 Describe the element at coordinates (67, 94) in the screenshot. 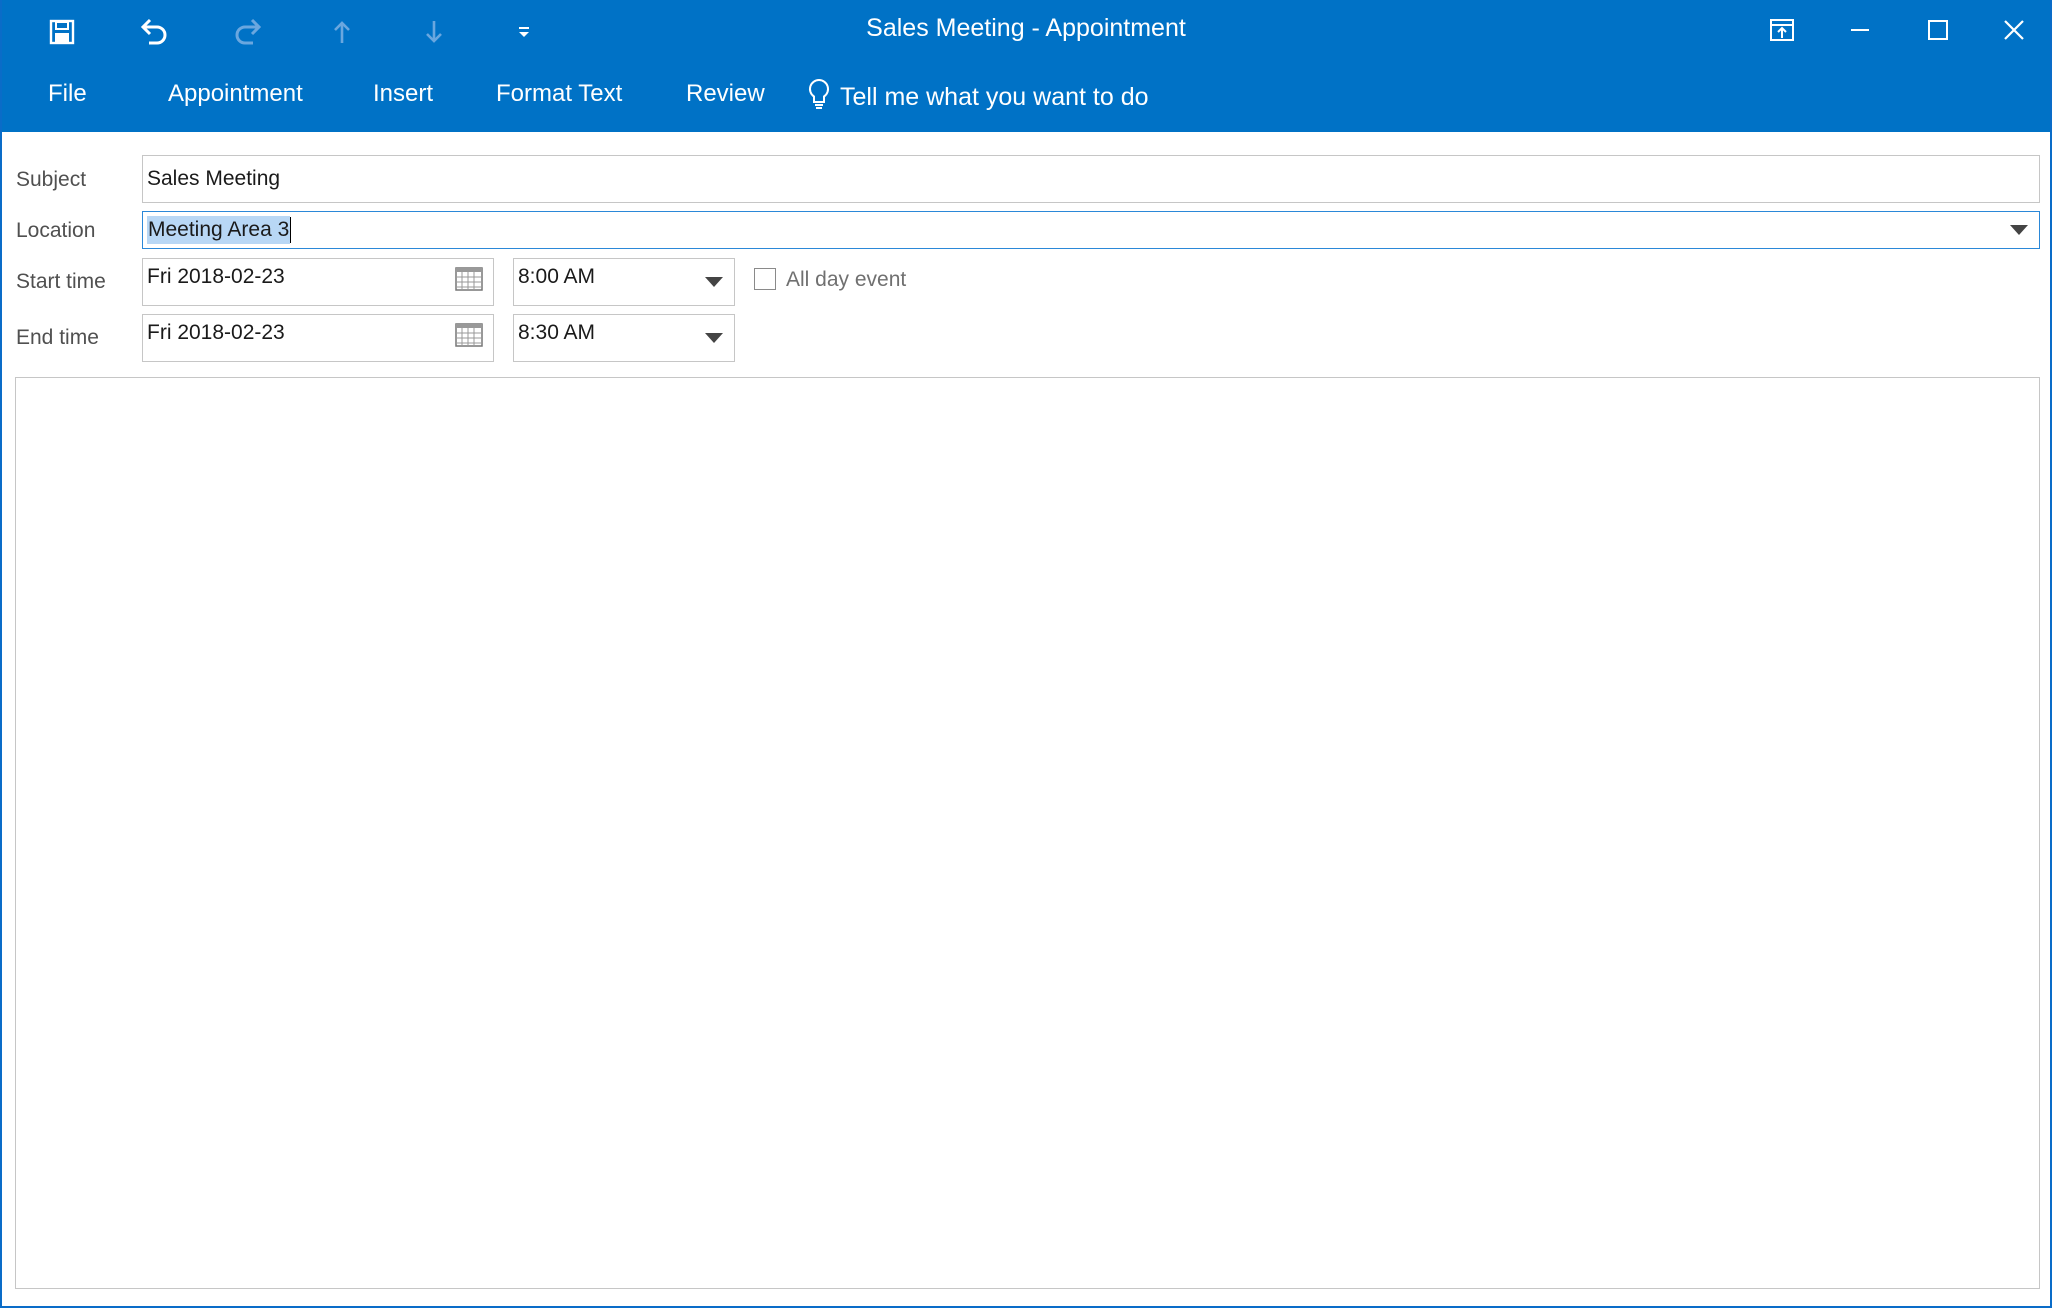

I see `tab-file: File` at that location.